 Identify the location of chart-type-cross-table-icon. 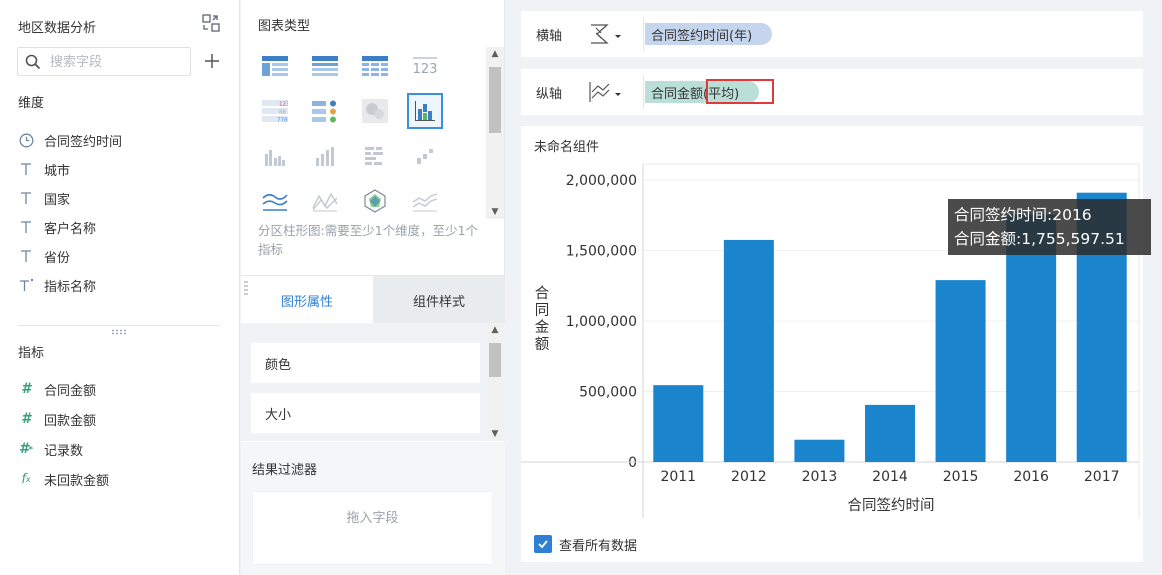
(375, 66).